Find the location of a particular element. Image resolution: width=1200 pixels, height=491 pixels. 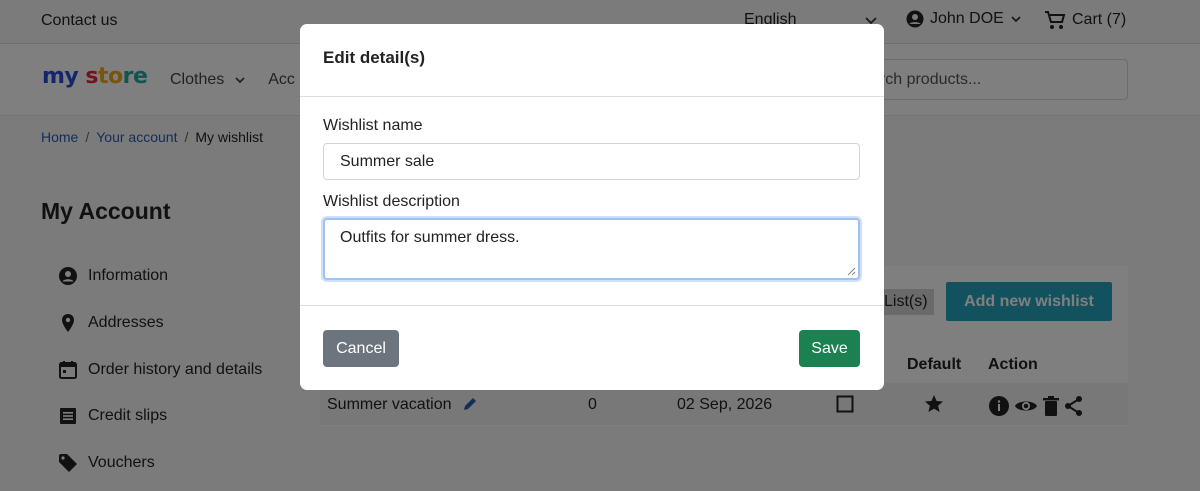

modal-footer: Cancel Save is located at coordinates (592, 347).